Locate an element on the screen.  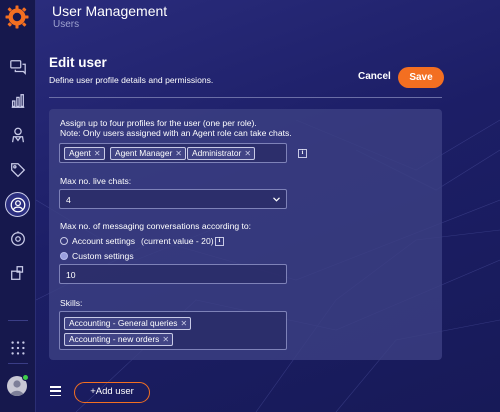
account-settings-label: Account settings is located at coordinates (103, 241).